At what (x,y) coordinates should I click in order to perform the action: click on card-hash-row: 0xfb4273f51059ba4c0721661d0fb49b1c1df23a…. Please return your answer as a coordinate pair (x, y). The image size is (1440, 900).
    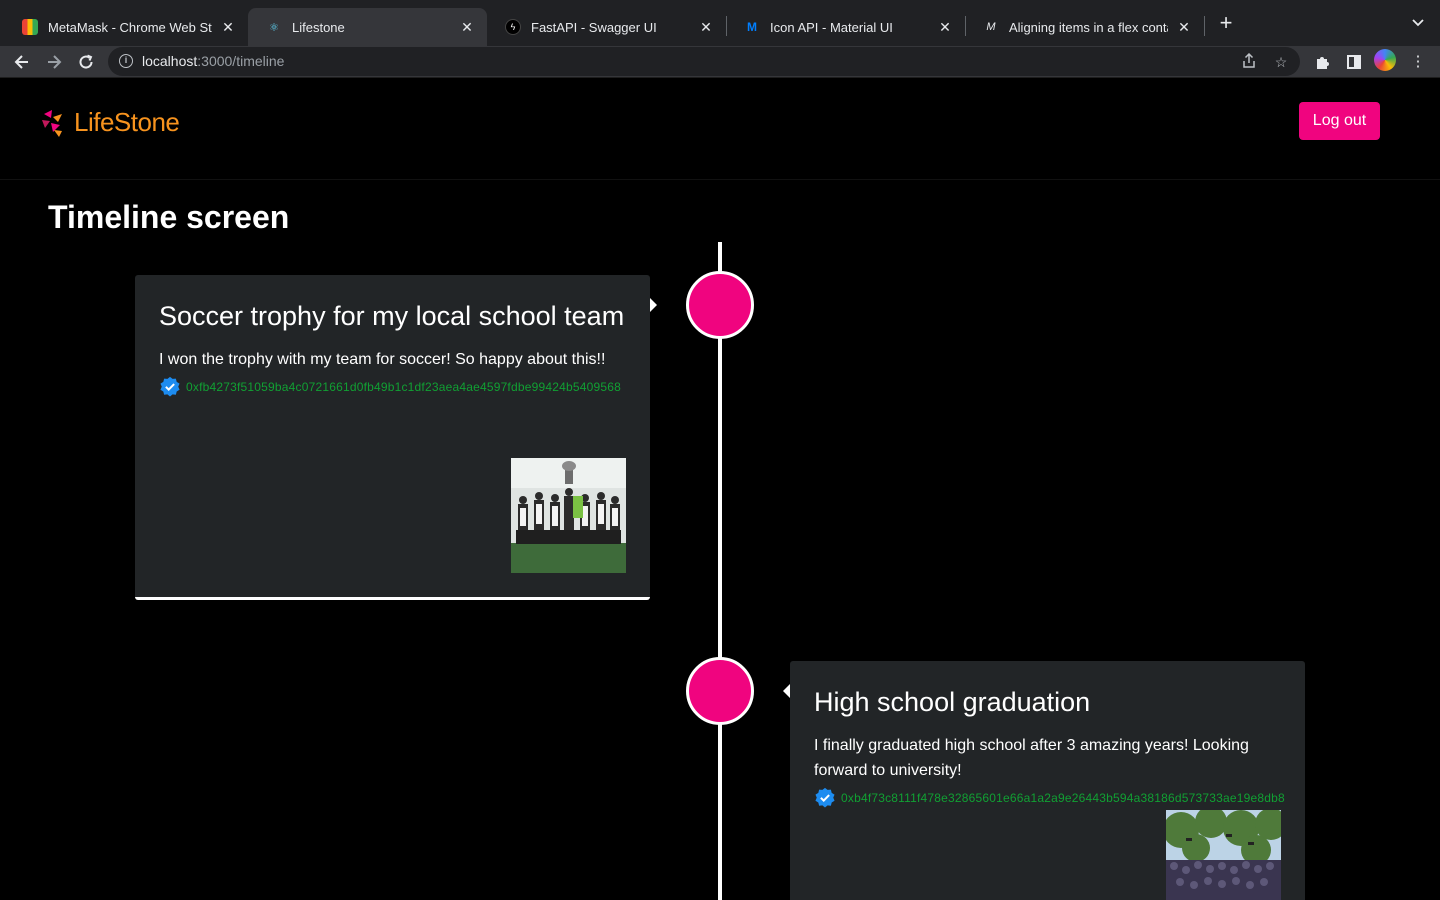
    Looking at the image, I should click on (392, 387).